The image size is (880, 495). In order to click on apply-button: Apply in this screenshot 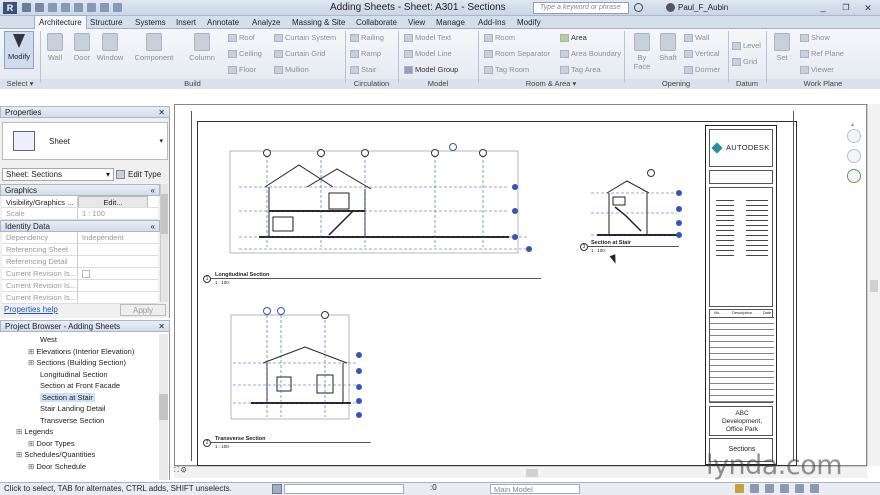, I will do `click(143, 310)`.